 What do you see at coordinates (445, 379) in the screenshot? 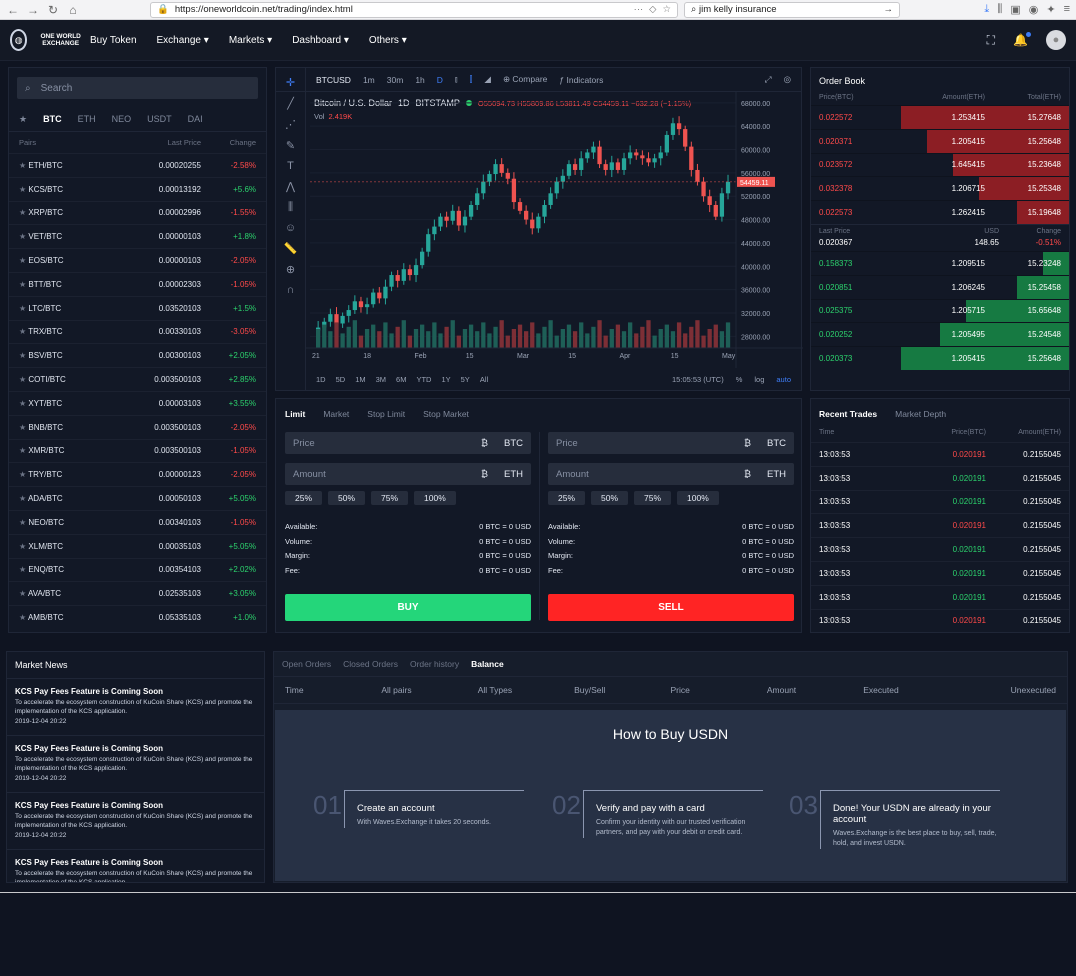
I see `range-1y: 1Y` at bounding box center [445, 379].